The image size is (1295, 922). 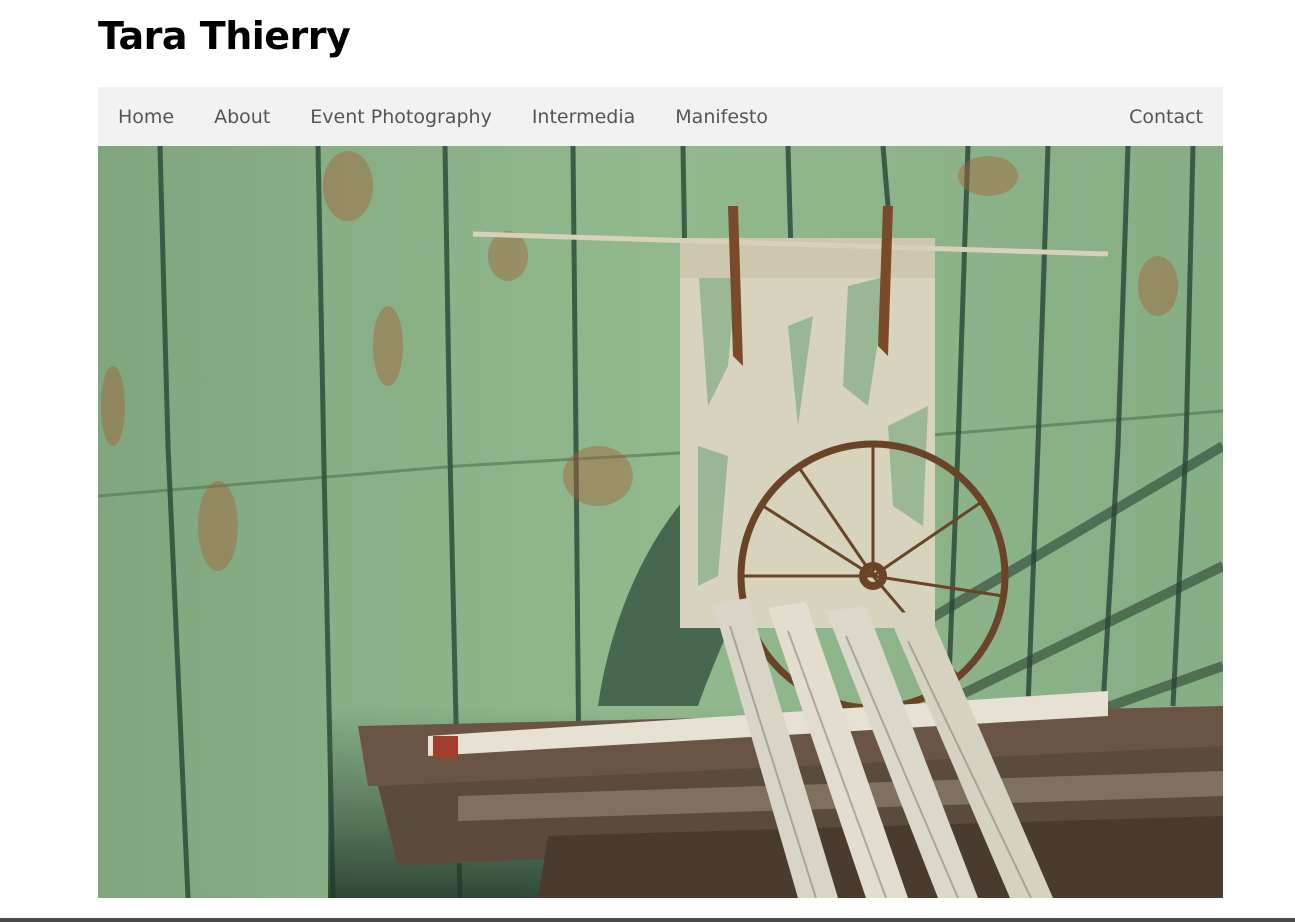 I want to click on nav-item-contact: Contact, so click(x=1166, y=116).